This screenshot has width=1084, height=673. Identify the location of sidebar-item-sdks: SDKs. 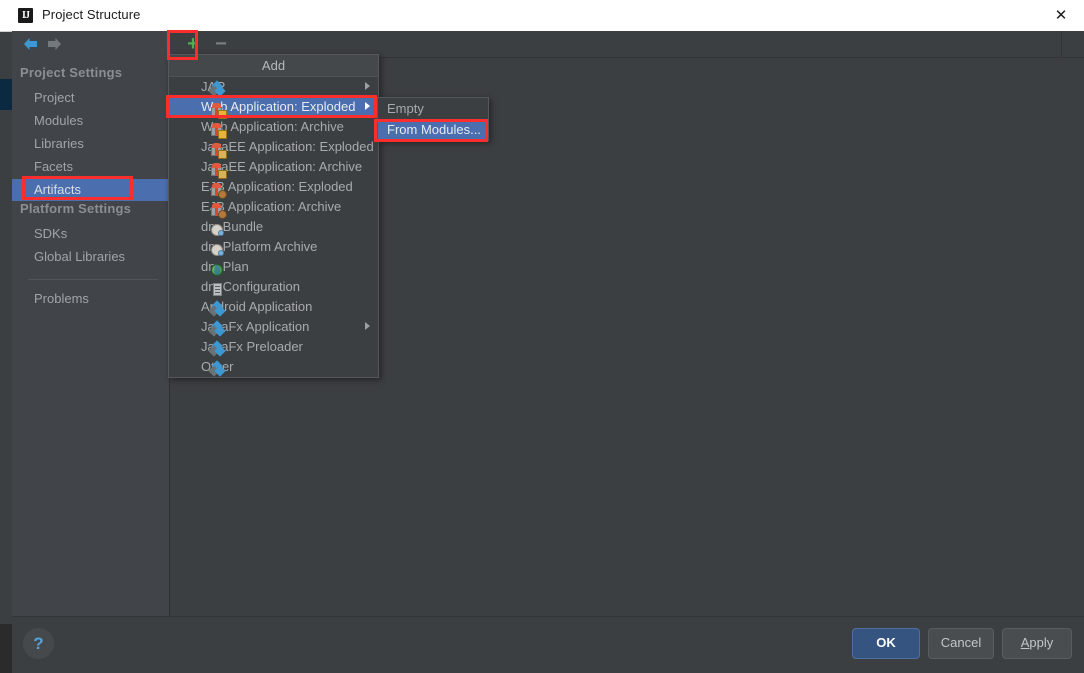
(90, 234).